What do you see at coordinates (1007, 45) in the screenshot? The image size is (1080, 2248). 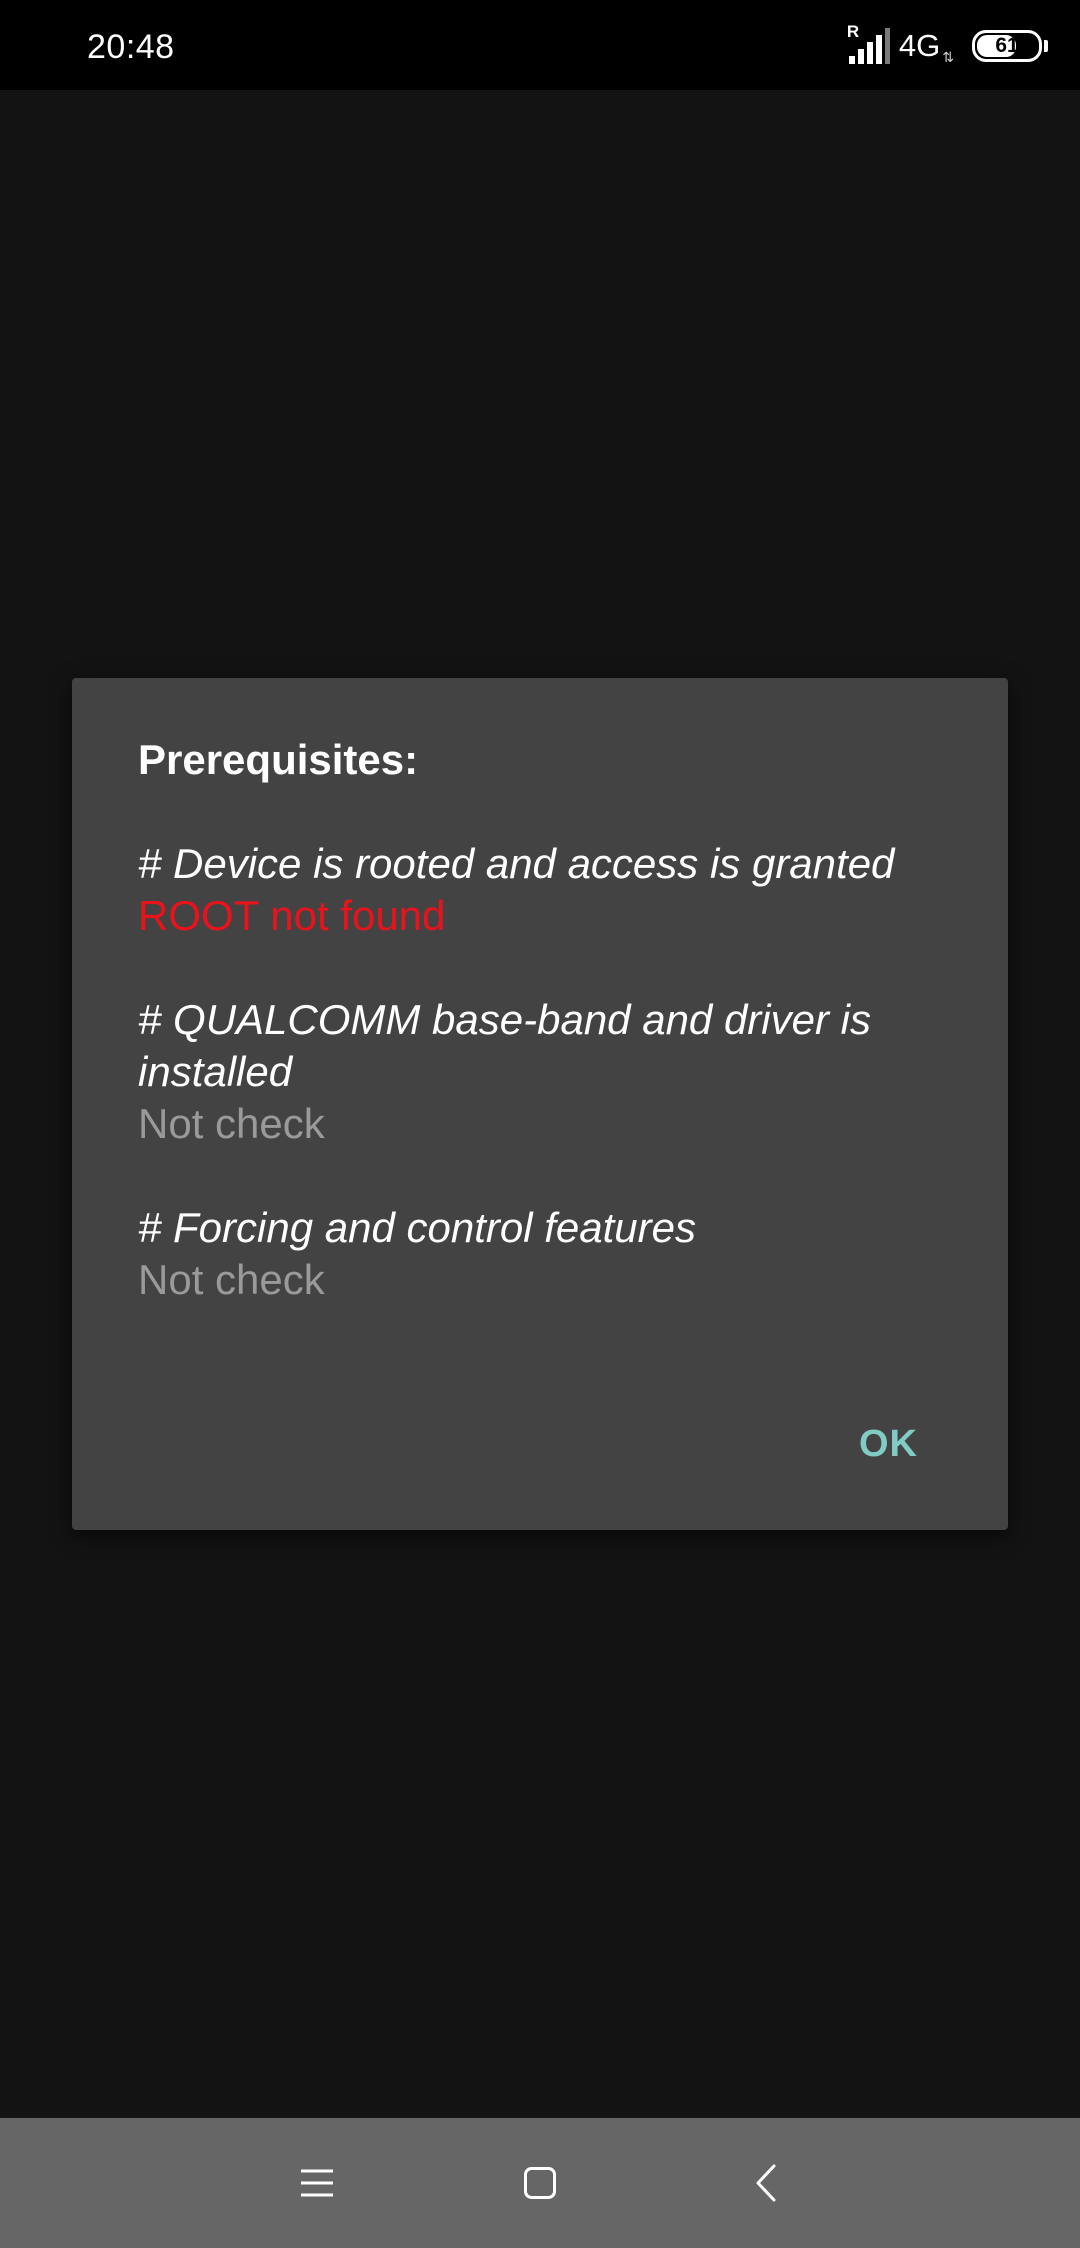 I see `battery-level: 61` at bounding box center [1007, 45].